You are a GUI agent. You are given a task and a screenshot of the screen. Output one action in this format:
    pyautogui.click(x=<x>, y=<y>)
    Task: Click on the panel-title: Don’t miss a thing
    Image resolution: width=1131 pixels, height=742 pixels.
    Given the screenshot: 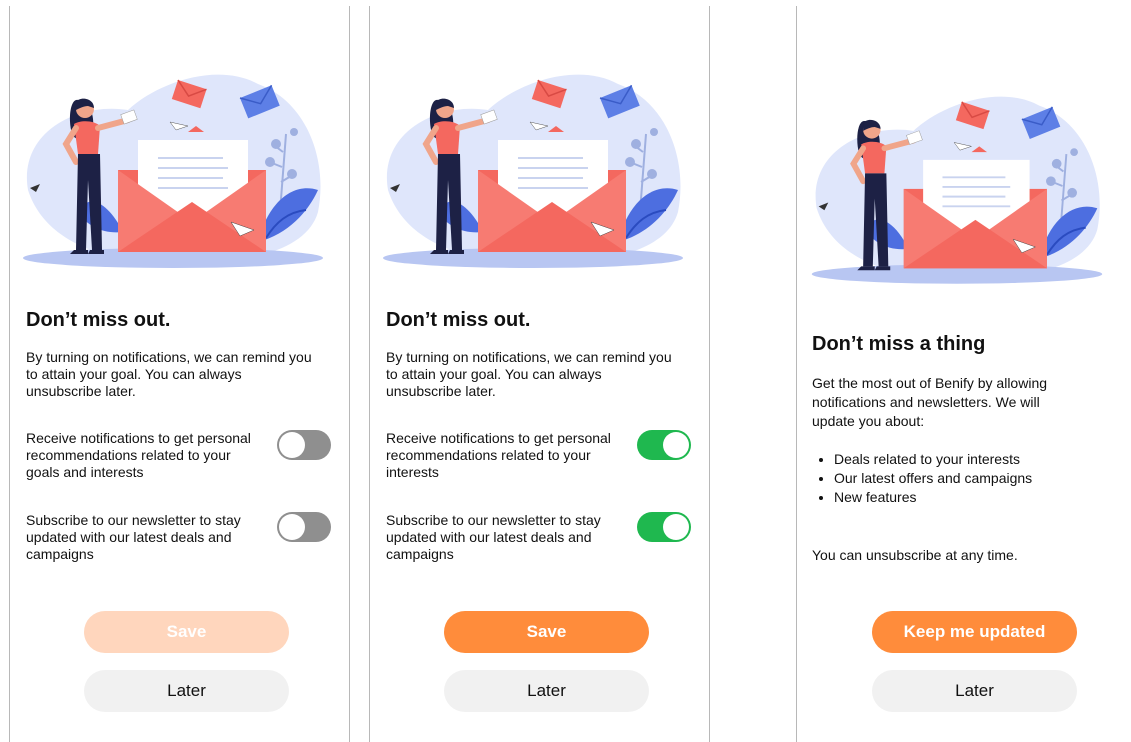 What is the action you would take?
    pyautogui.click(x=899, y=344)
    